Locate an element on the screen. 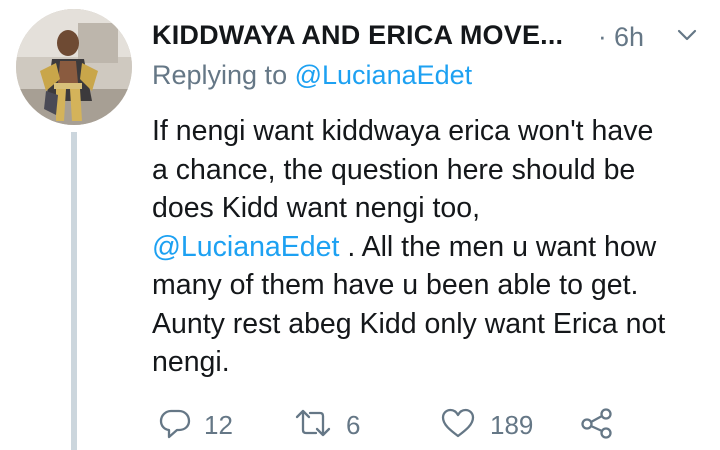 Image resolution: width=720 pixels, height=450 pixels. tweet-text-line-with-mention: @LucianaEdet . All the men u want how is located at coordinates (432, 247).